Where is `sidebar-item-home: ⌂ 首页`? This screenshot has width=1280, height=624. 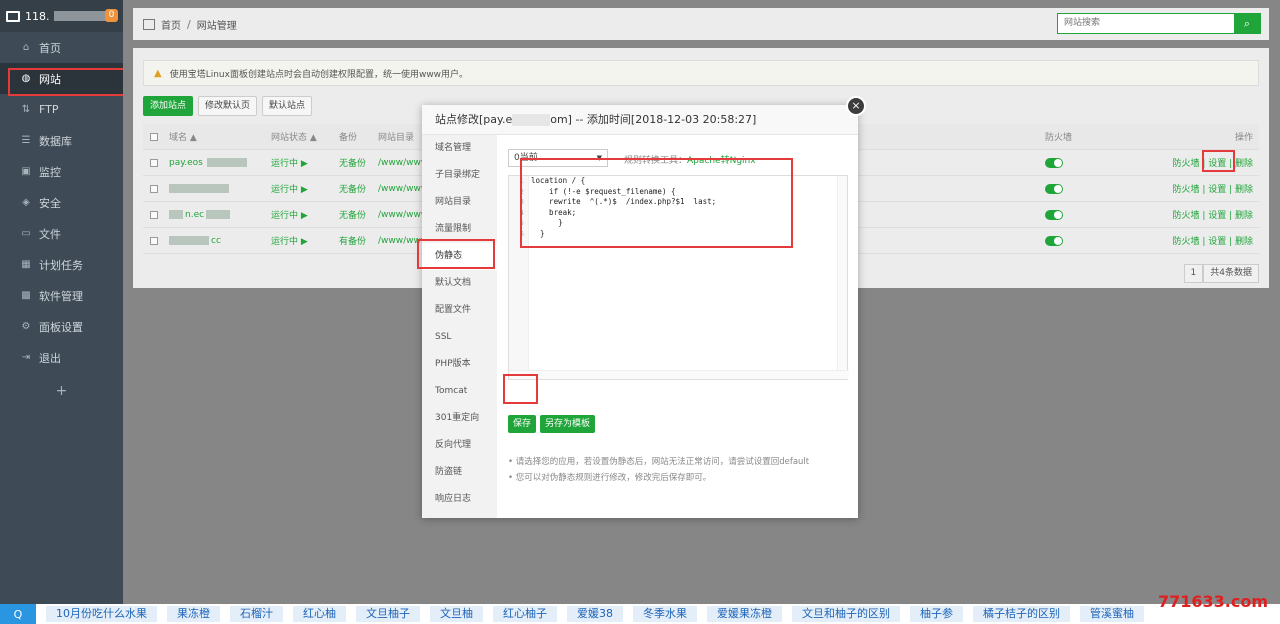 sidebar-item-home: ⌂ 首页 is located at coordinates (61, 47).